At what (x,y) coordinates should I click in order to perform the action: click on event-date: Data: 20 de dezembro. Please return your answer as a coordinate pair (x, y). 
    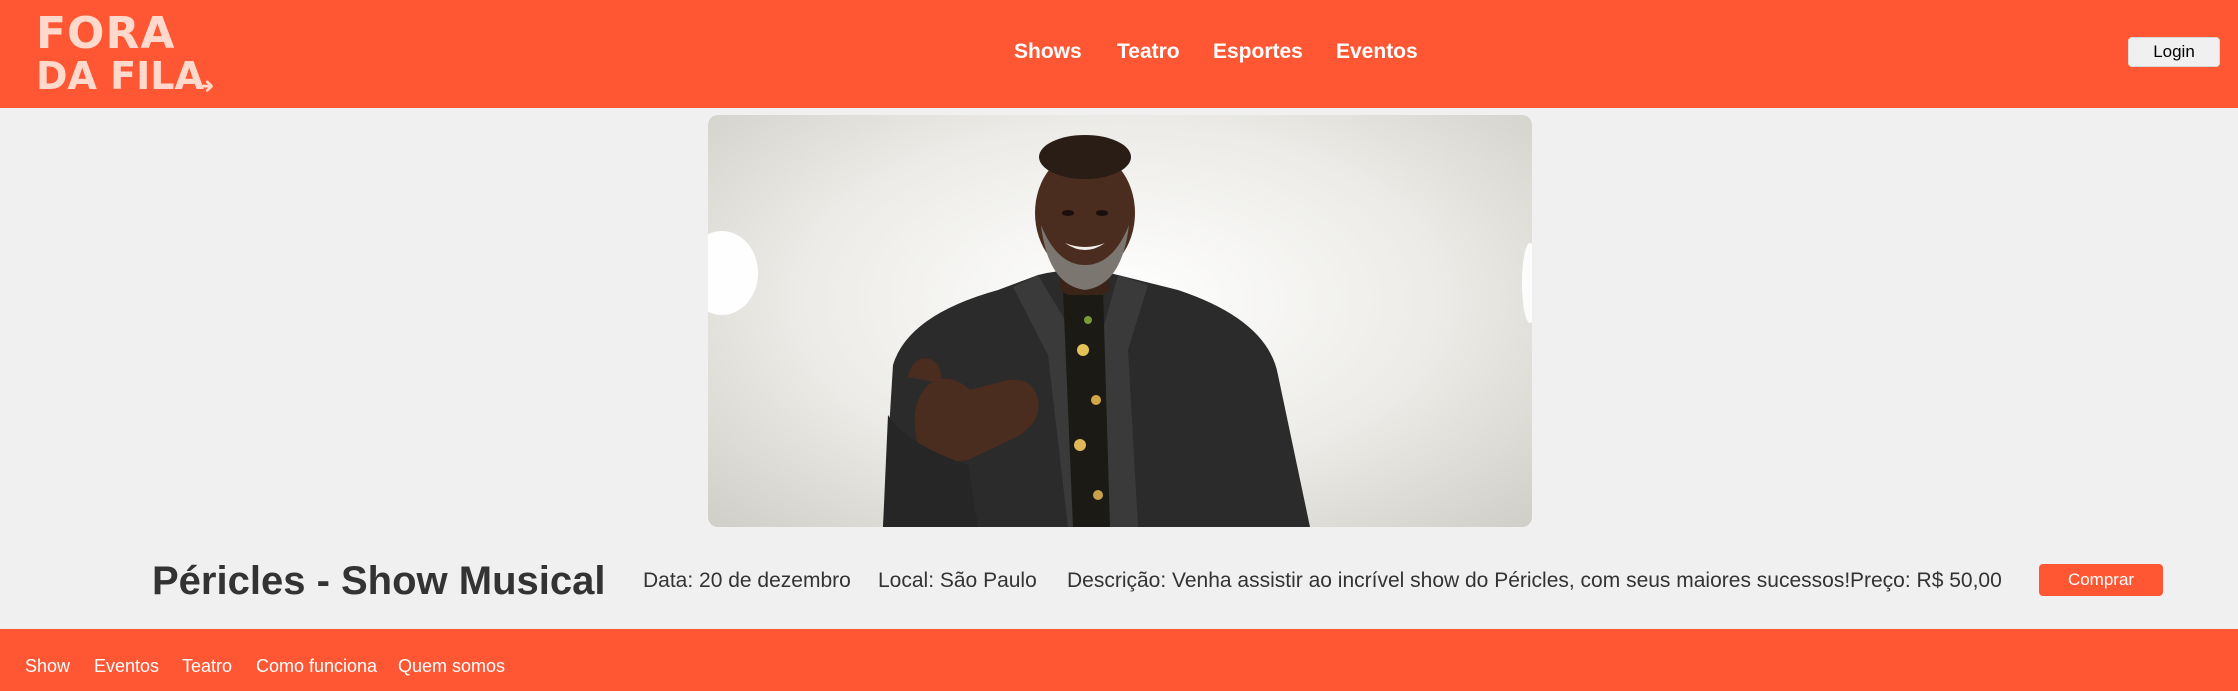
    Looking at the image, I should click on (747, 580).